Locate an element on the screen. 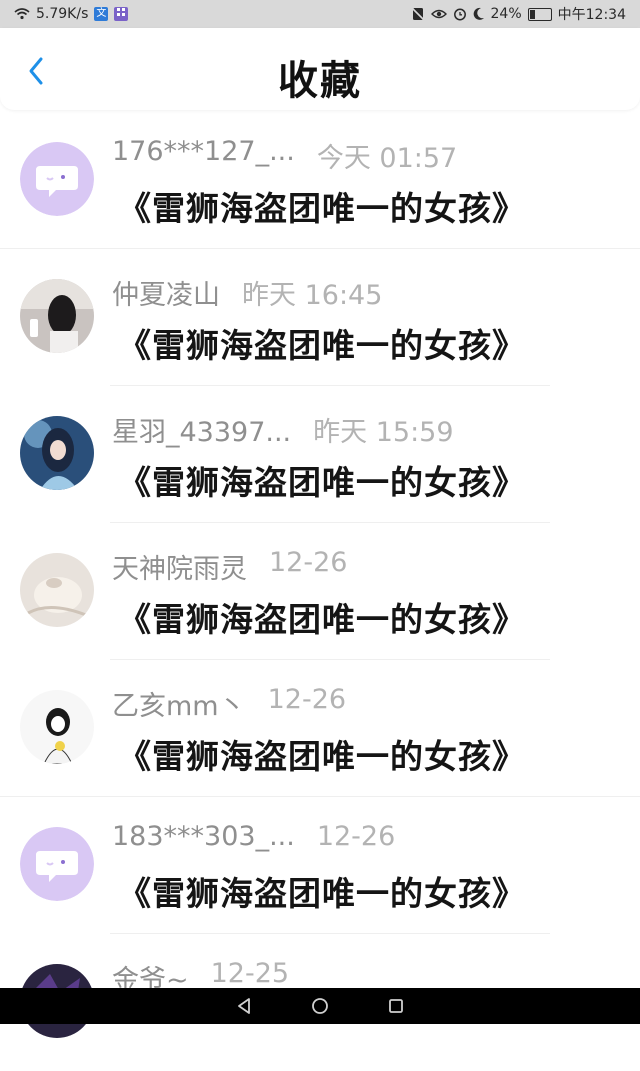 The image size is (640, 1071). back-triangle-icon is located at coordinates (244, 1006).